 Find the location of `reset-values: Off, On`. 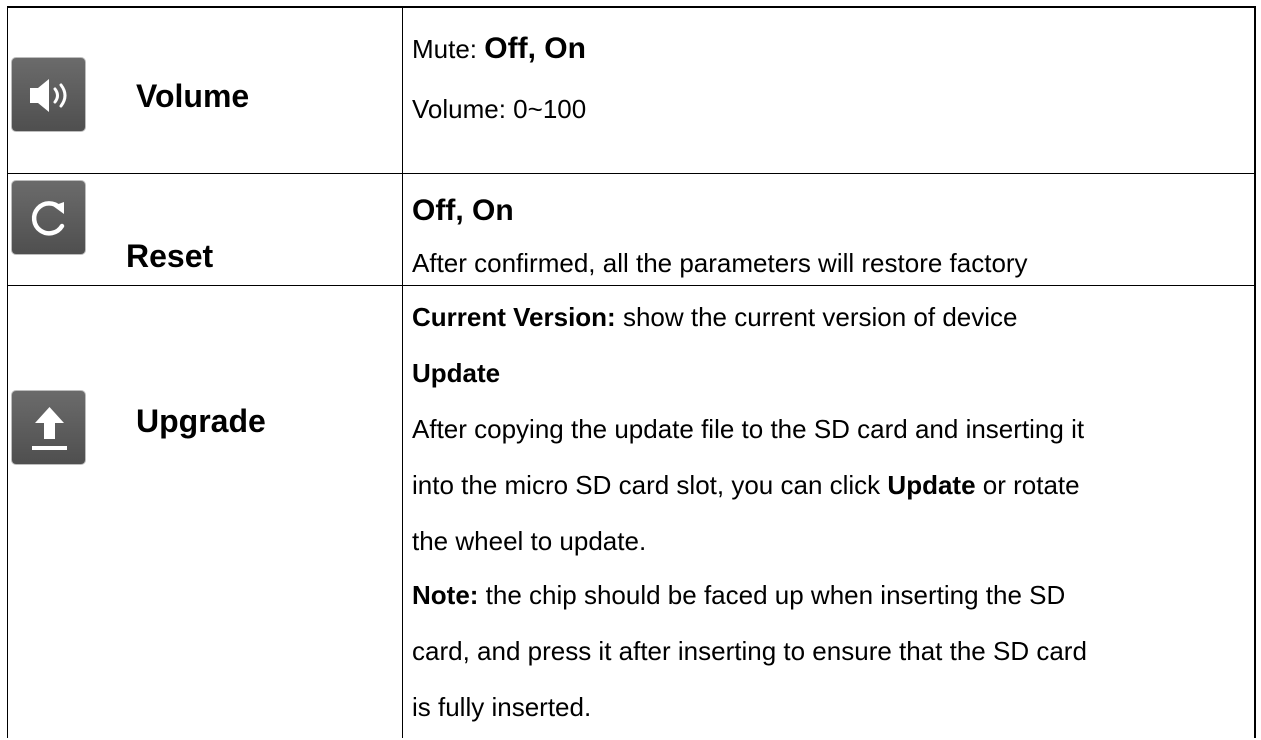

reset-values: Off, On is located at coordinates (463, 210).